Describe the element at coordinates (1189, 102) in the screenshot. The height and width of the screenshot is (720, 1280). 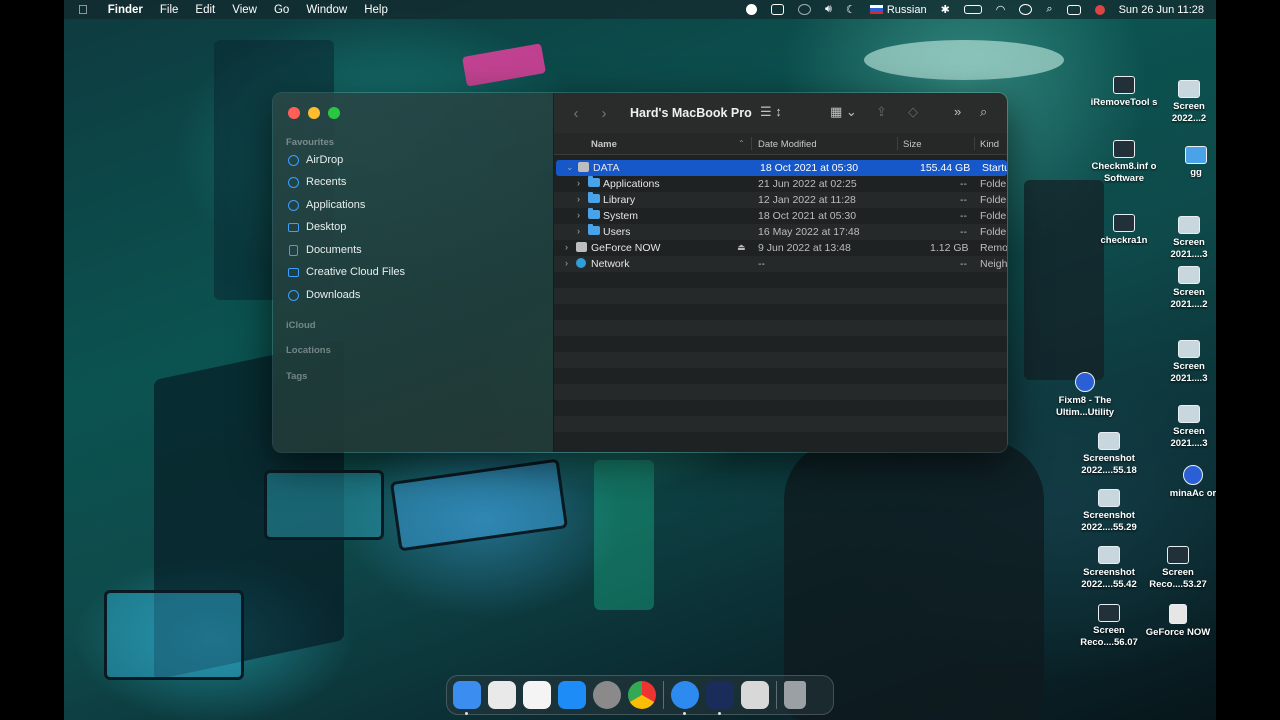
I see `desktop-icon-screenshot: Screen 2022...2` at that location.